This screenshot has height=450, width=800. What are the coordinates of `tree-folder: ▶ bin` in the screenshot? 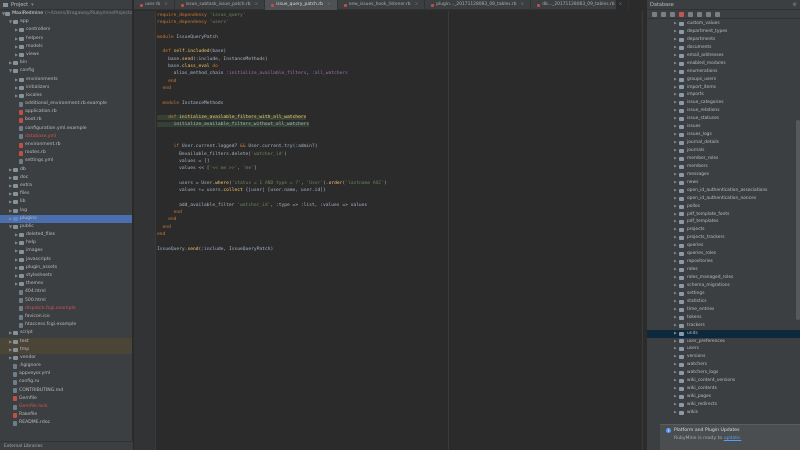 It's located at (66, 63).